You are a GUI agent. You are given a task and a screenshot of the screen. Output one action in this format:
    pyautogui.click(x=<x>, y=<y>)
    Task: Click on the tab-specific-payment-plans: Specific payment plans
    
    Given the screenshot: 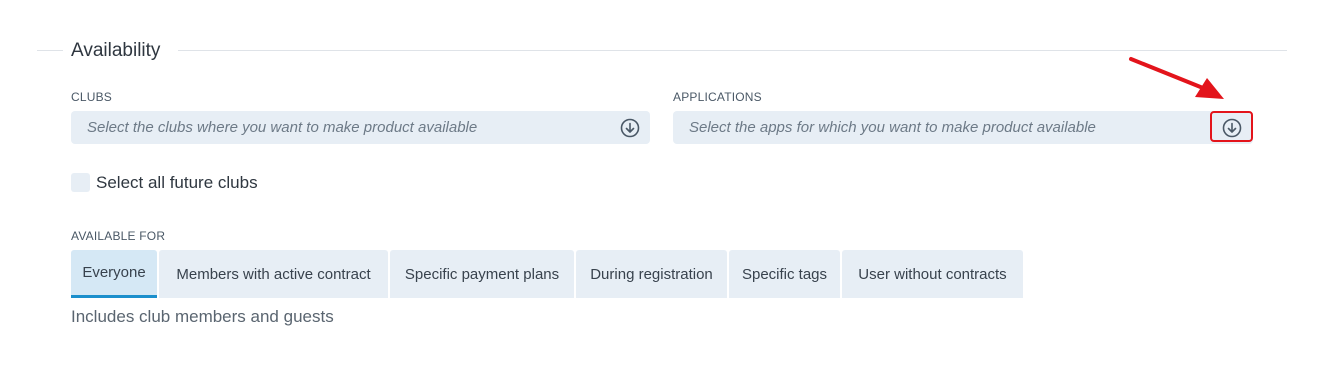 What is the action you would take?
    pyautogui.click(x=482, y=274)
    